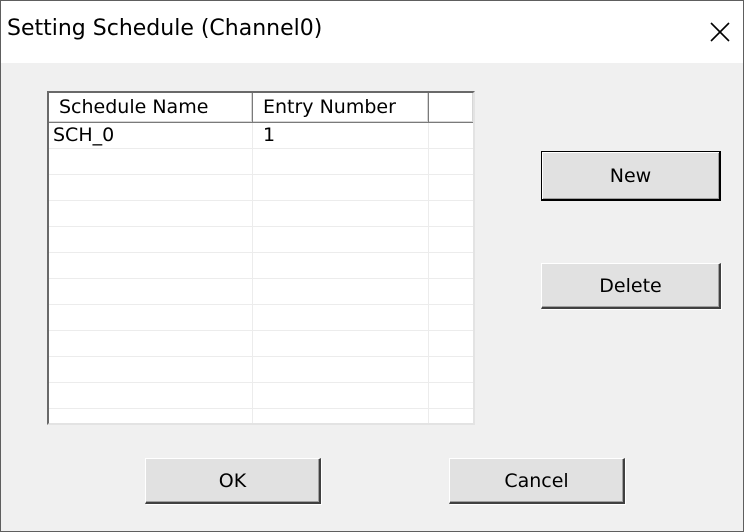 This screenshot has height=532, width=744. I want to click on cell-schedule-name: SCH_0, so click(151, 136).